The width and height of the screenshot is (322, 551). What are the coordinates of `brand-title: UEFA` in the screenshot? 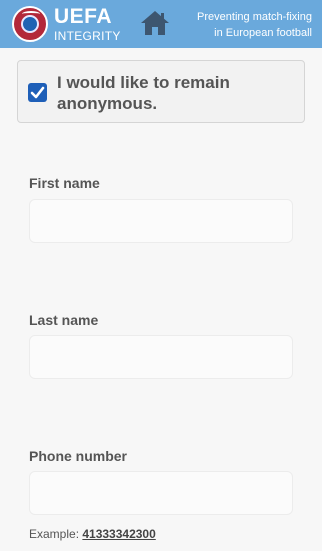 It's located at (83, 16).